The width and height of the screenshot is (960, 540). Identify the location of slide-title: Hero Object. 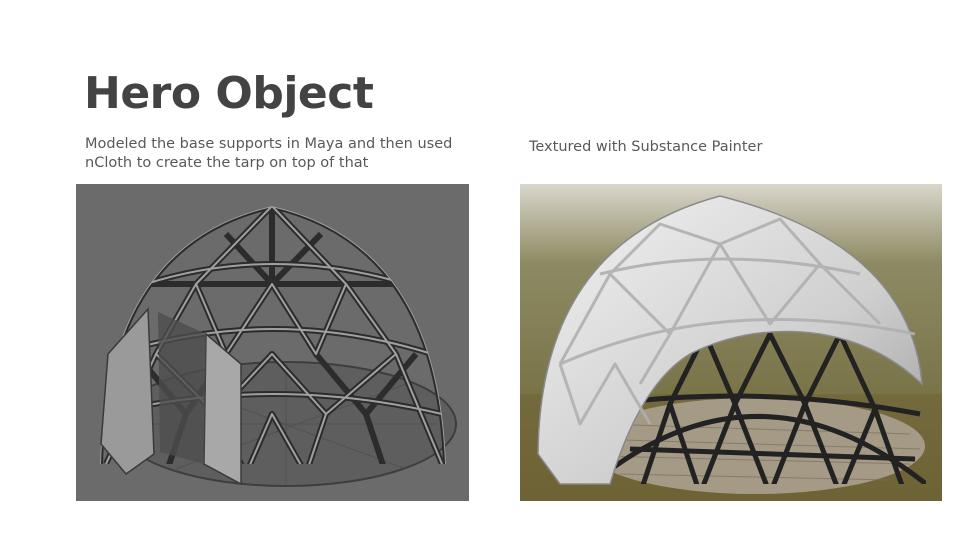
(229, 93).